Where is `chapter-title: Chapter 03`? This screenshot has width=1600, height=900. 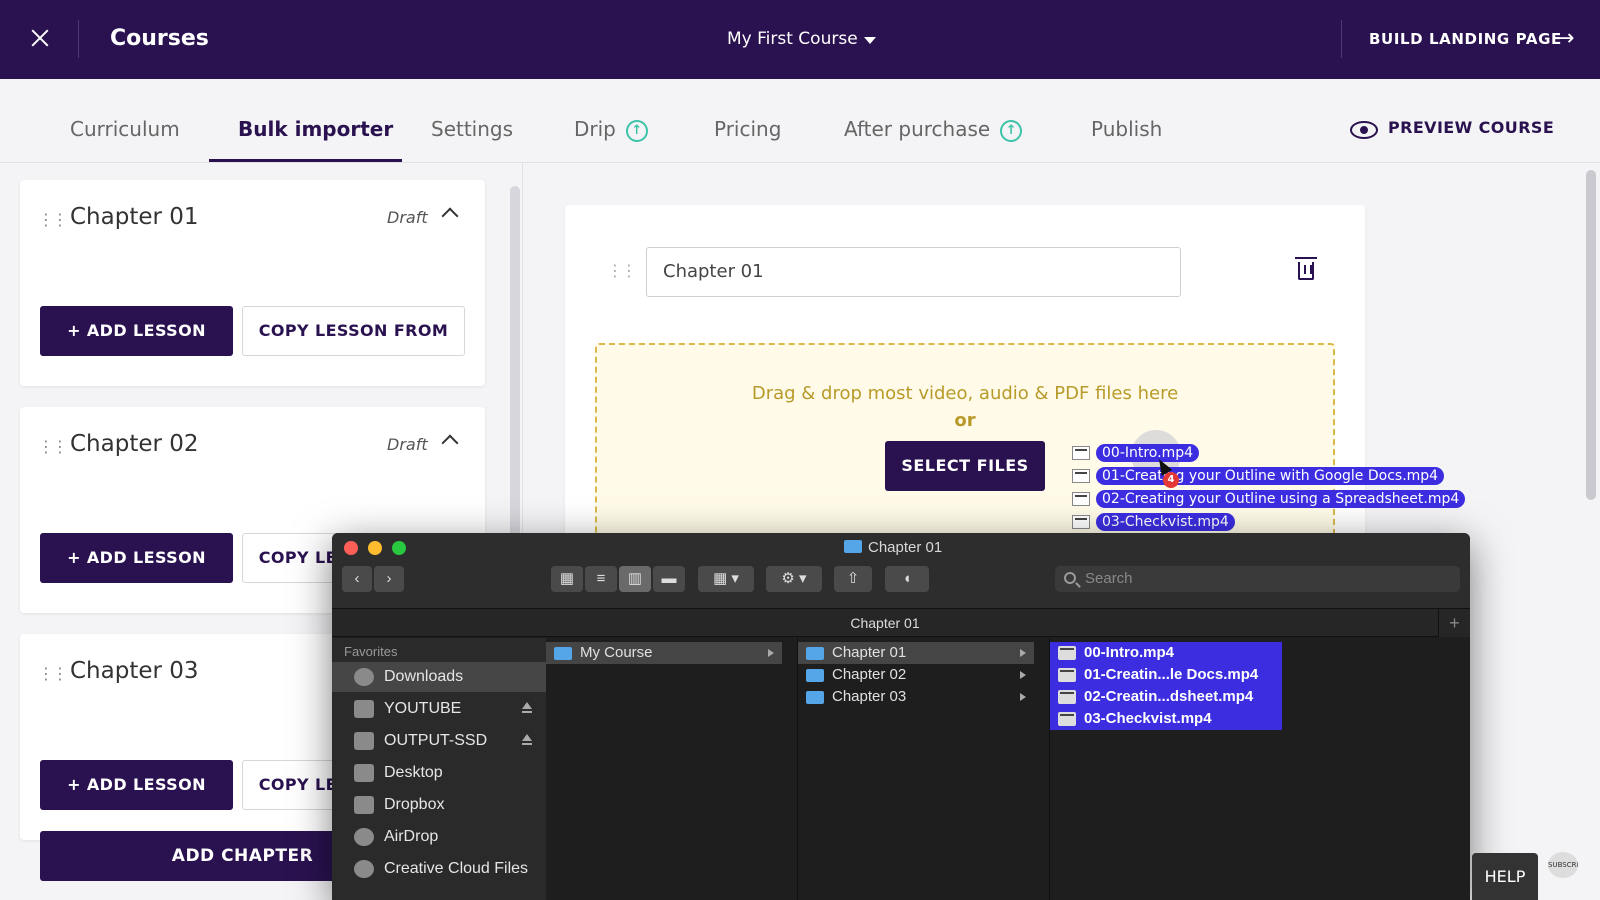
chapter-title: Chapter 03 is located at coordinates (134, 671).